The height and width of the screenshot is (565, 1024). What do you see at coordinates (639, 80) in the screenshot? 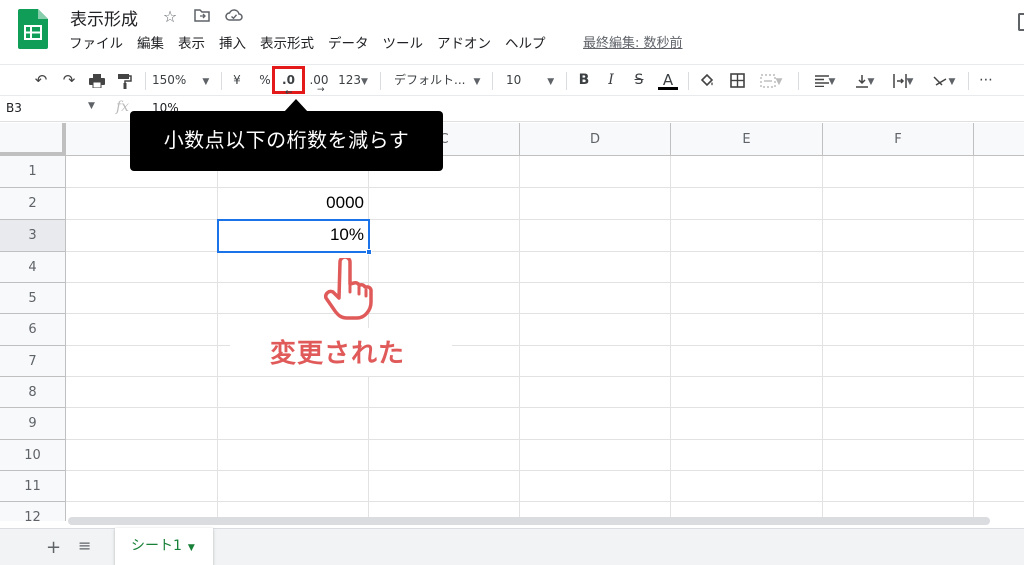
I see `strikethrough-button: S` at bounding box center [639, 80].